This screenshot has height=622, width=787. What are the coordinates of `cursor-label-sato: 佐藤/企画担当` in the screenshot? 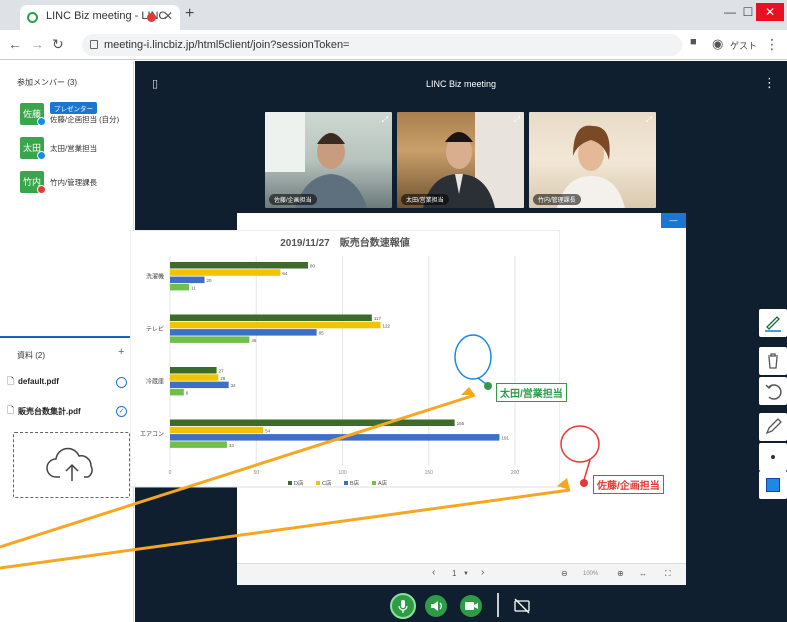 It's located at (628, 484).